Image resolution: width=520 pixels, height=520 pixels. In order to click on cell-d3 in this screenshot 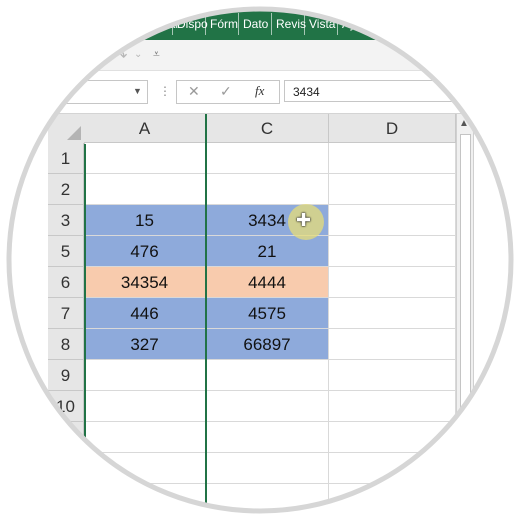, I will do `click(392, 220)`.